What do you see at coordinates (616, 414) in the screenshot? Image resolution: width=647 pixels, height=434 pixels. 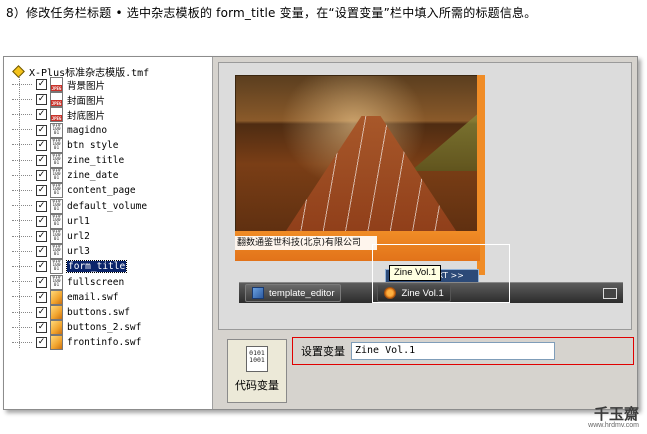 I see `watermark-name: 千玉齋` at bounding box center [616, 414].